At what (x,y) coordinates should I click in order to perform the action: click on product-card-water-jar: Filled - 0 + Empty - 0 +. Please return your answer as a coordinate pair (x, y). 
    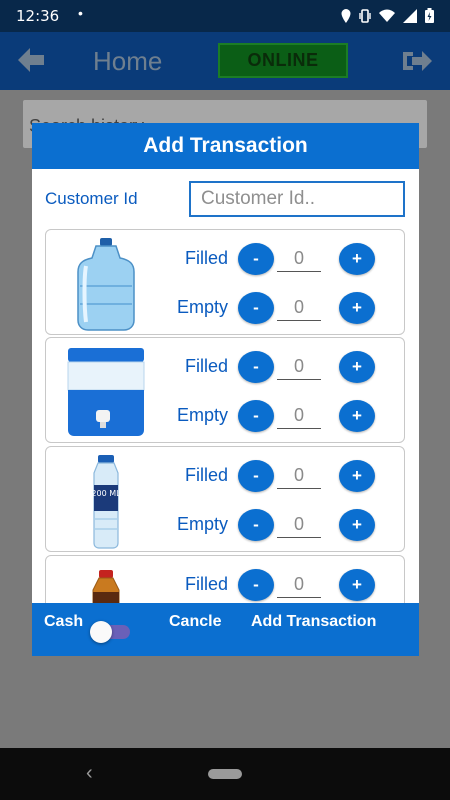
    Looking at the image, I should click on (225, 282).